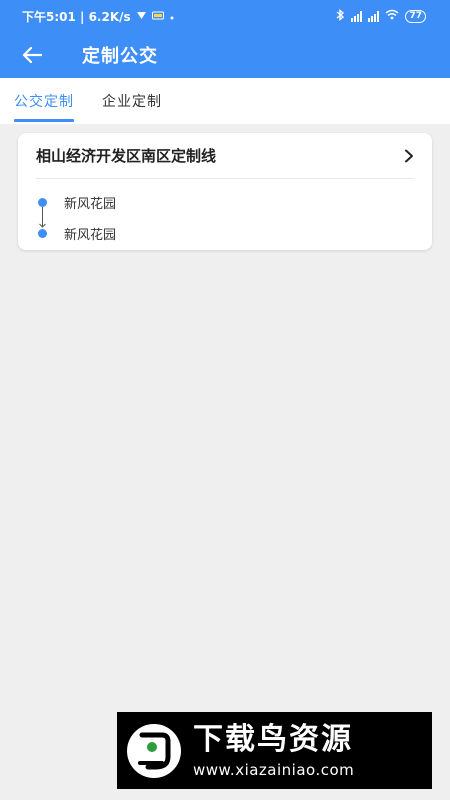  What do you see at coordinates (415, 16) in the screenshot?
I see `battery-icon: 77` at bounding box center [415, 16].